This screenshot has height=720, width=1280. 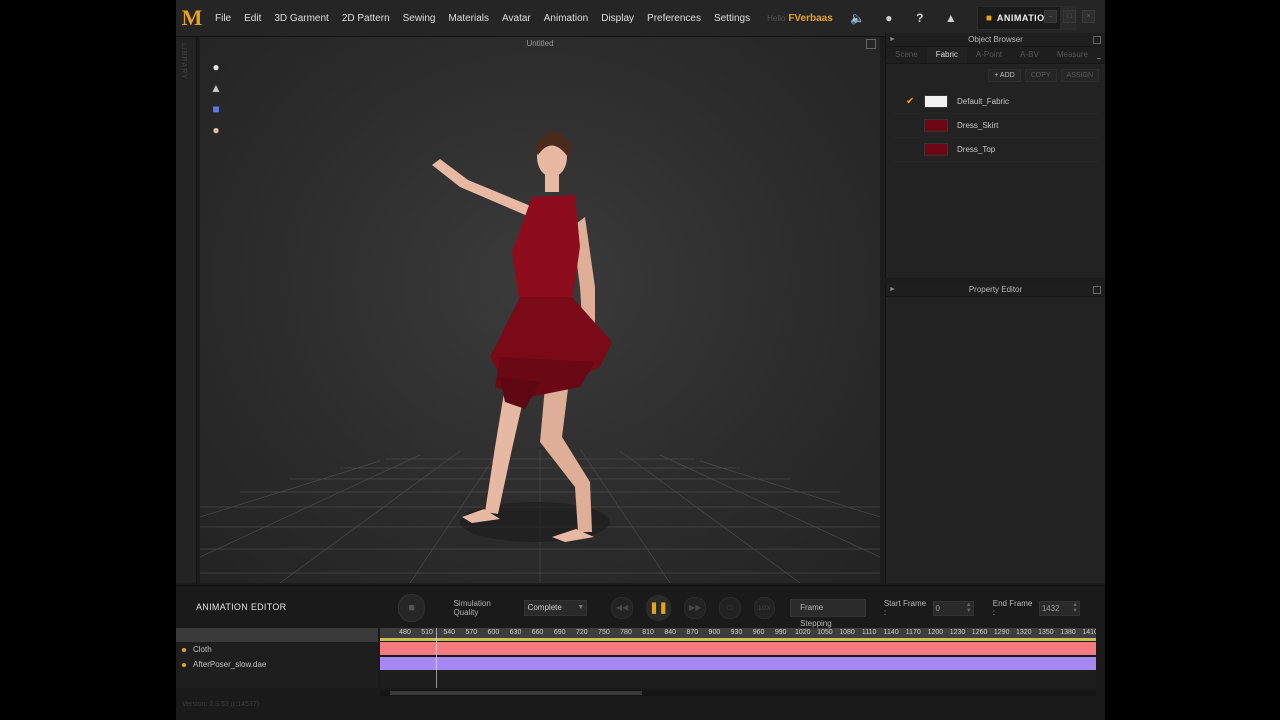 I want to click on add-fabric-button: + ADD, so click(x=1004, y=75).